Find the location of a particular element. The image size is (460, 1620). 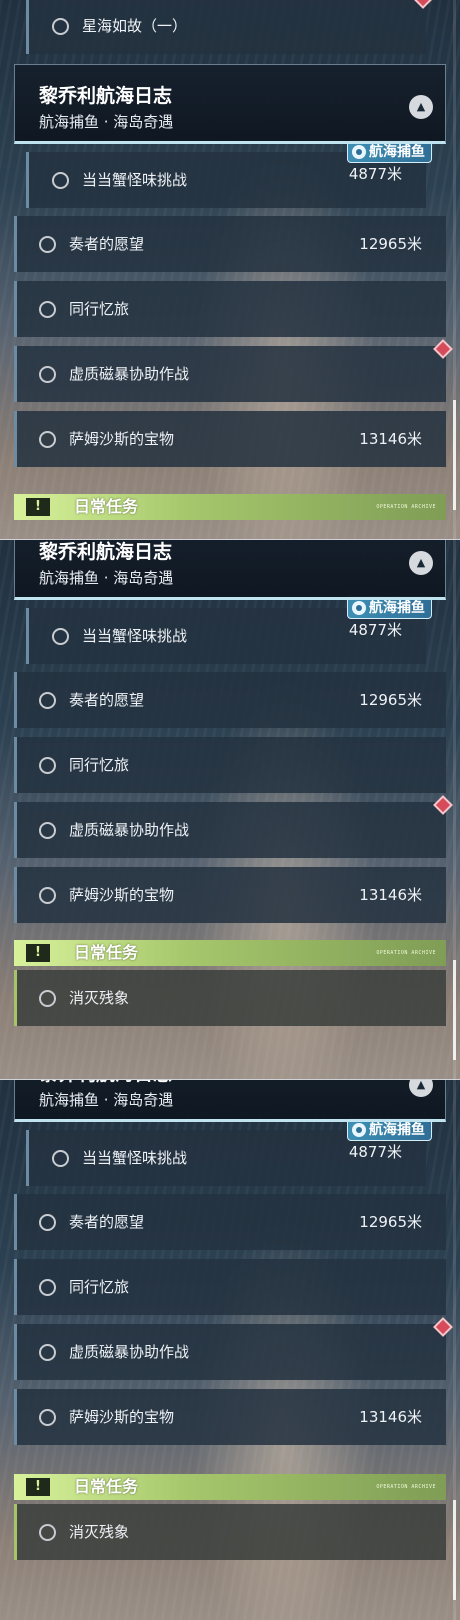

quest-item-prev: 星海如故（一） is located at coordinates (229, 27).